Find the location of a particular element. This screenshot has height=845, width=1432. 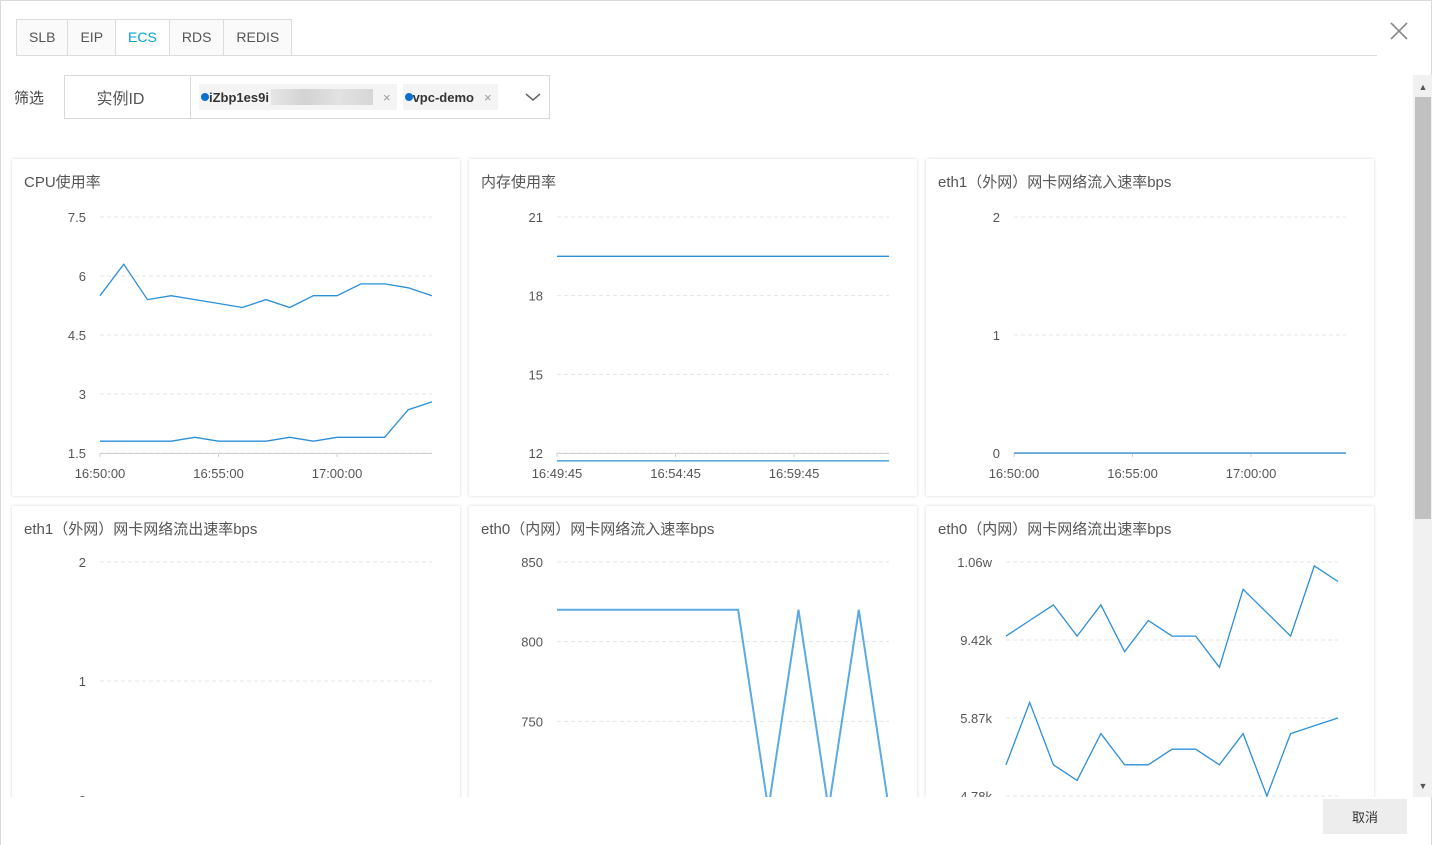

filter-box: 实例ID iZbp1es9i × vpc-demo × is located at coordinates (307, 97).